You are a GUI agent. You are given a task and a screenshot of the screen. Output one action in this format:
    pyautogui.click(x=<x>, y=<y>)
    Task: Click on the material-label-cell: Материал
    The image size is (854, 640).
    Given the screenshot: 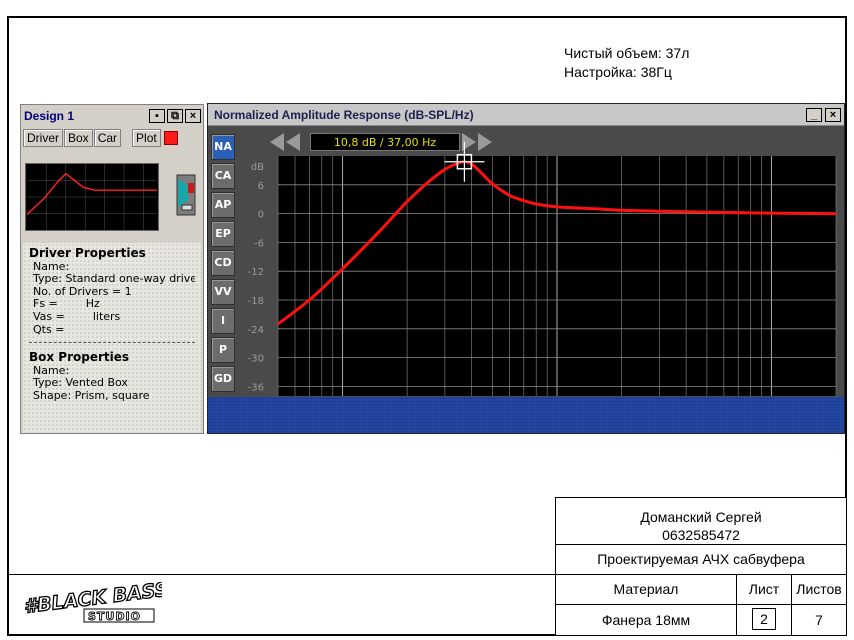 What is the action you would take?
    pyautogui.click(x=646, y=589)
    